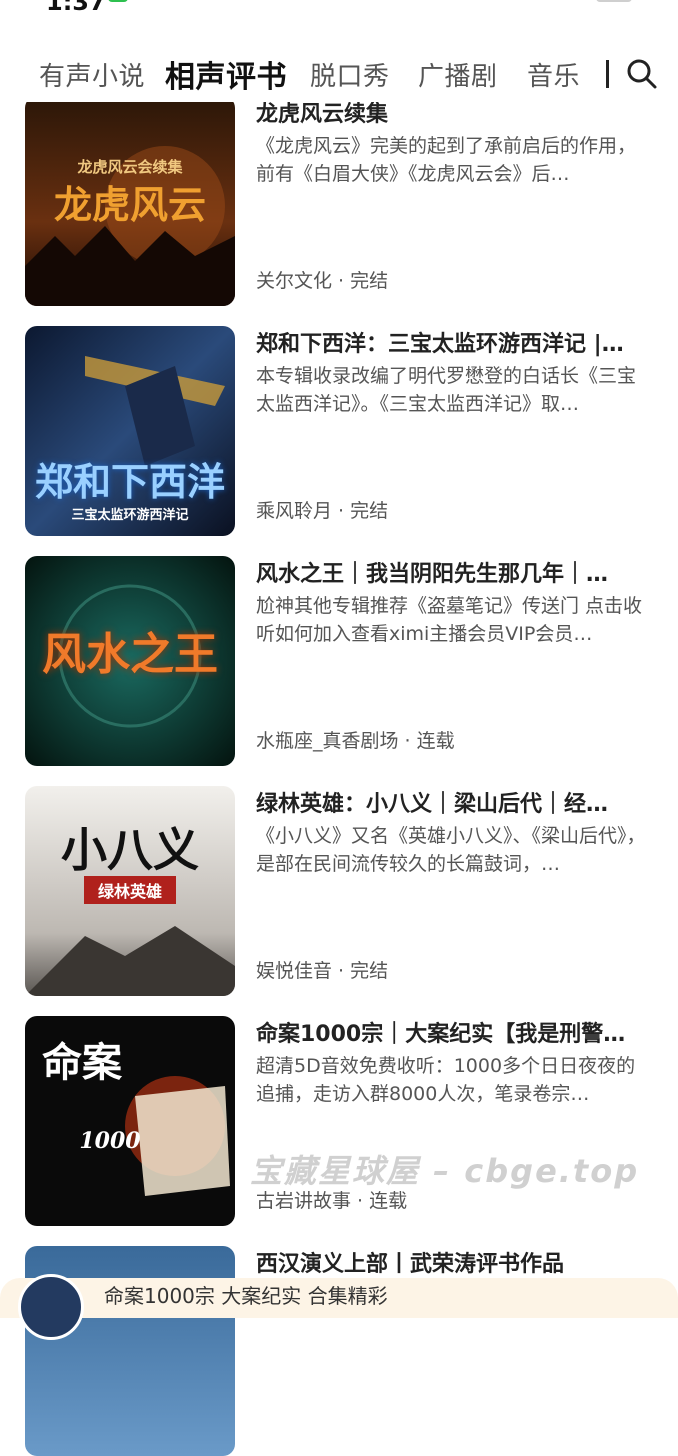 The height and width of the screenshot is (1456, 678). I want to click on tab-music: 音乐, so click(553, 74).